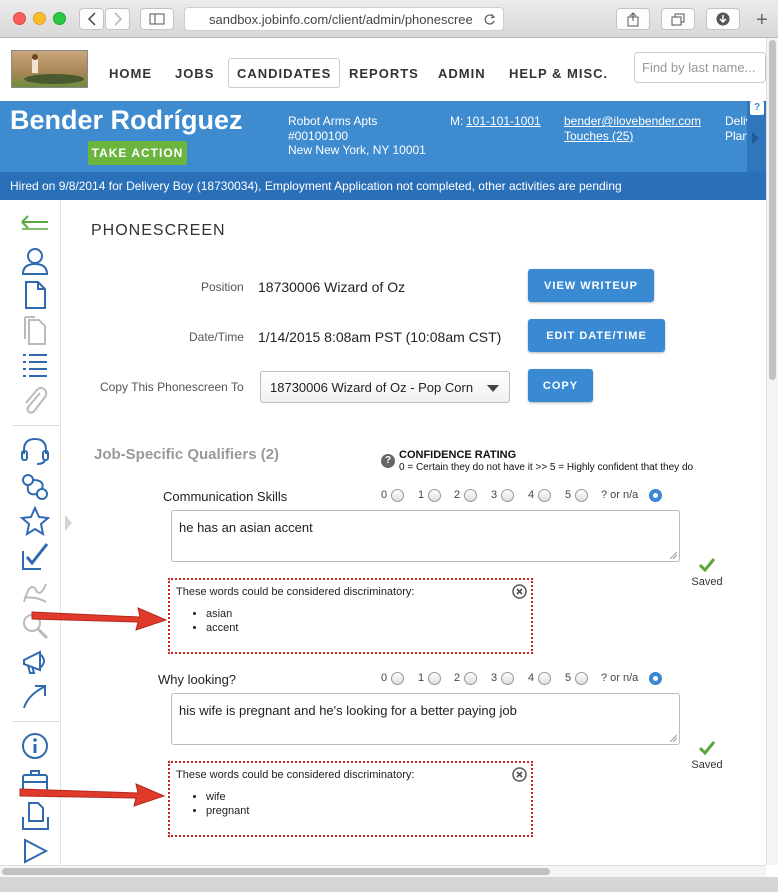  I want to click on checklist-icon, so click(35, 556).